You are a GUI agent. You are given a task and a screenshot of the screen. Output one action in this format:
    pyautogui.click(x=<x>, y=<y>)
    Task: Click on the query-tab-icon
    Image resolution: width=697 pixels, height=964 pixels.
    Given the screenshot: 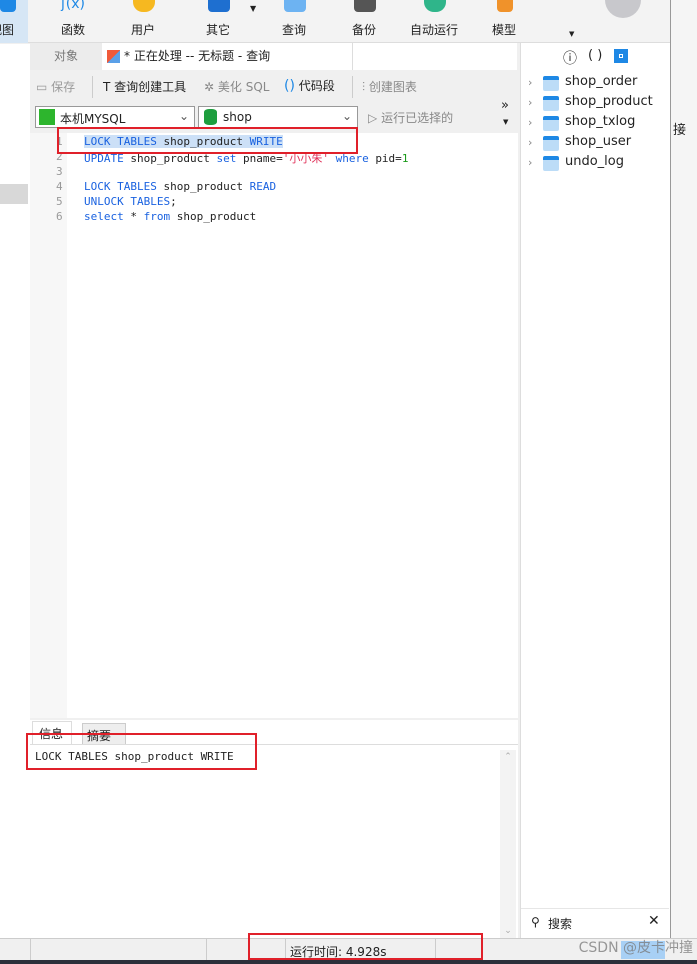 What is the action you would take?
    pyautogui.click(x=113, y=56)
    